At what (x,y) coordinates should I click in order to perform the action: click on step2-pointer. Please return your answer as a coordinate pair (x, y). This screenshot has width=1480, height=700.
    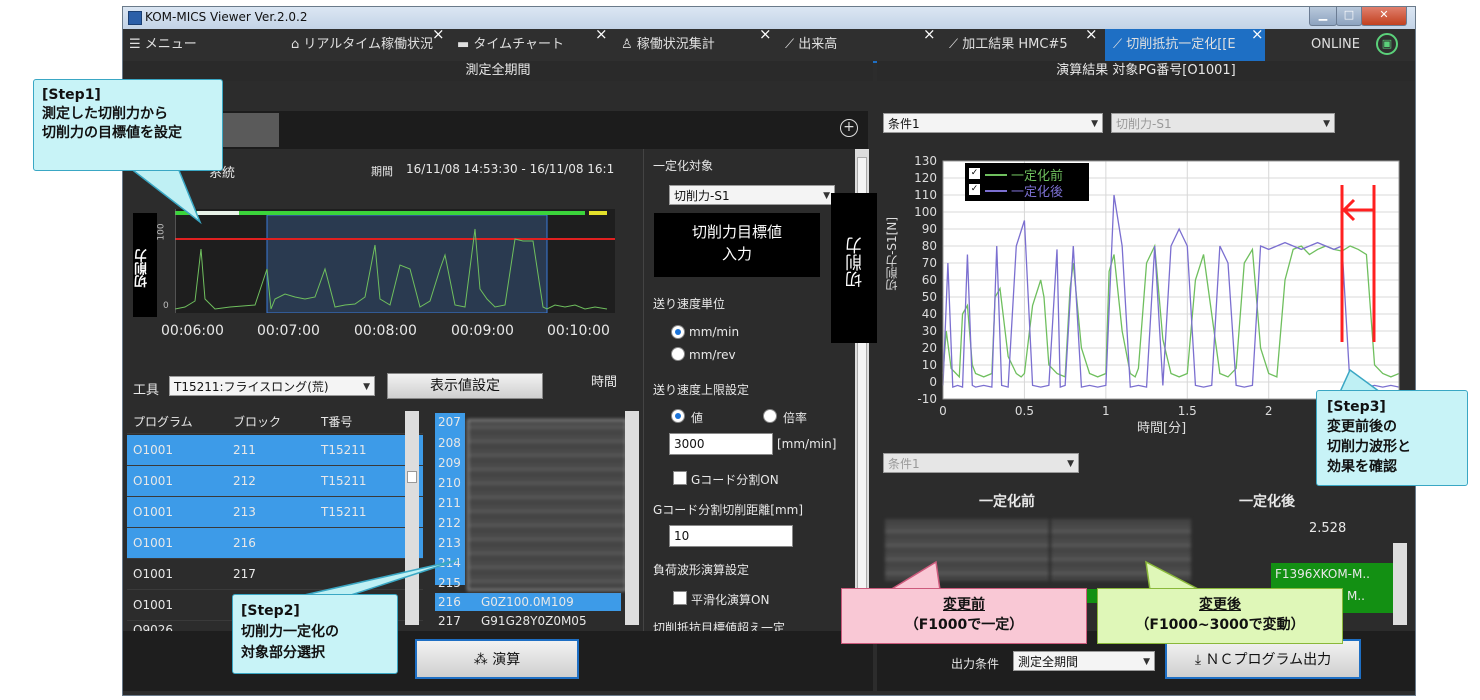
    Looking at the image, I should click on (379, 578).